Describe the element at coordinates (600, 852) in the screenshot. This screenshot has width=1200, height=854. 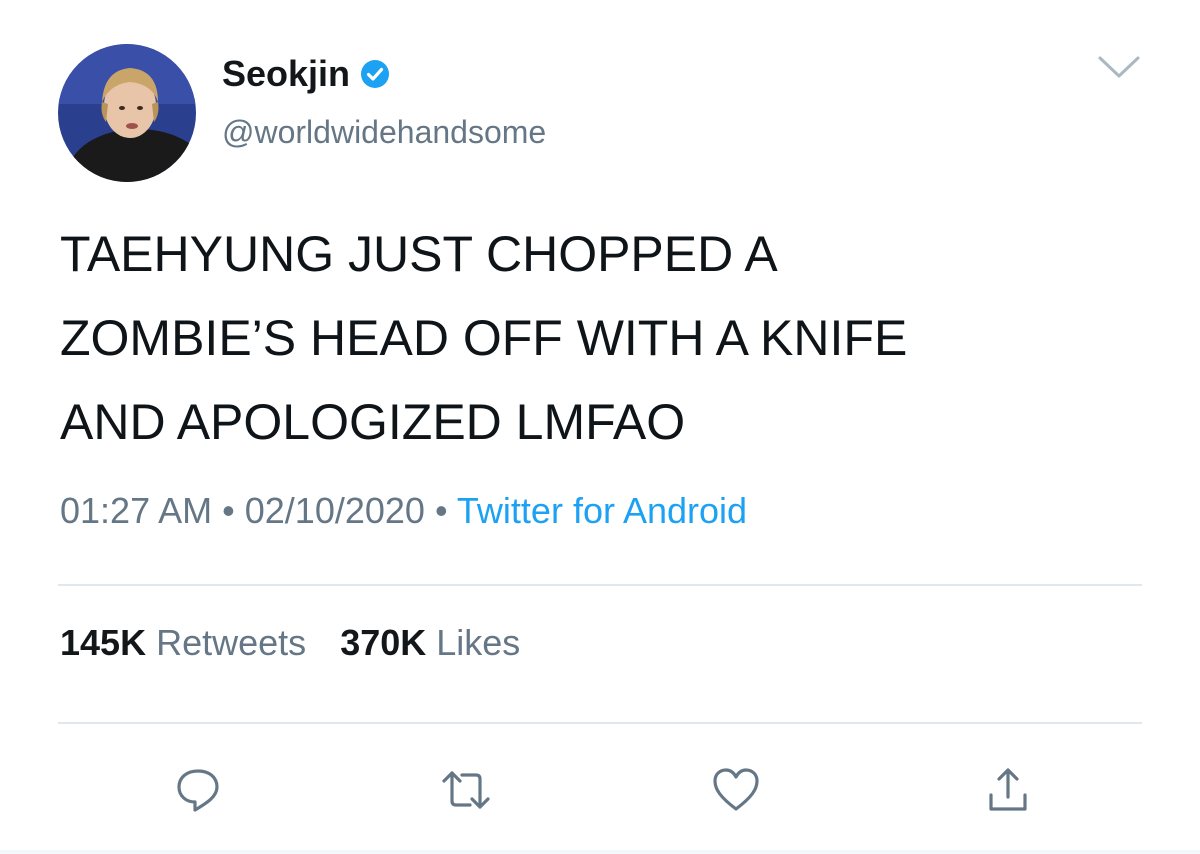
I see `bottom-border` at that location.